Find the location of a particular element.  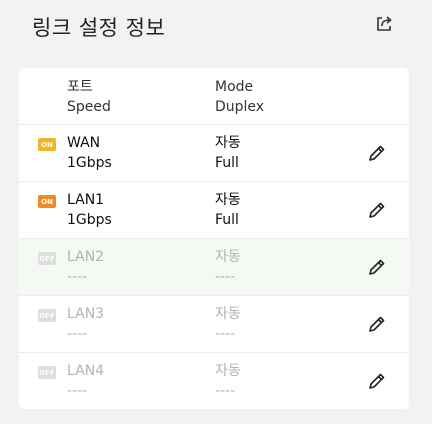

table-row-lan1: ON LAN1 1Gbps 자동 Full is located at coordinates (214, 210).